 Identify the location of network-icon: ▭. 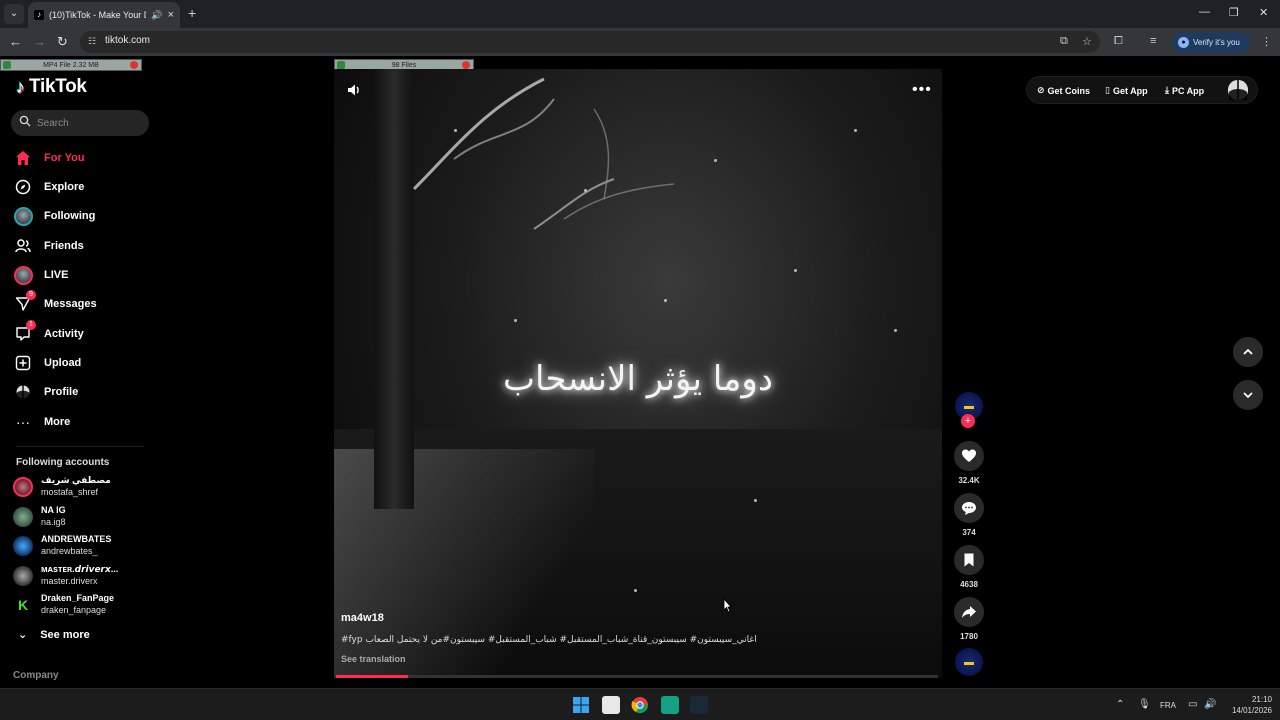
(1192, 704).